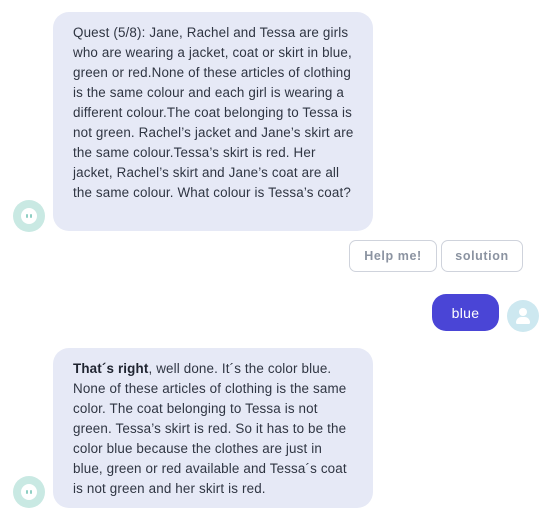 The height and width of the screenshot is (516, 560). I want to click on solution-button: solution, so click(482, 256).